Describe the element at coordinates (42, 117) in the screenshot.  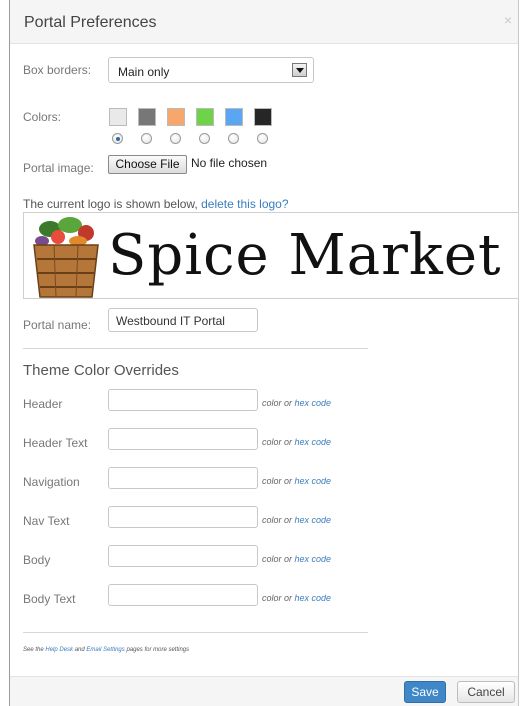
I see `colors-label: Colors:` at that location.